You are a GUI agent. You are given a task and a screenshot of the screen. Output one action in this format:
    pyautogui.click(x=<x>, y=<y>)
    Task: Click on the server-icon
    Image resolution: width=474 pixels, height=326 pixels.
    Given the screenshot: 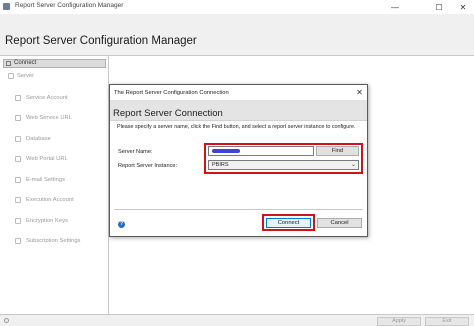 What is the action you would take?
    pyautogui.click(x=11, y=76)
    